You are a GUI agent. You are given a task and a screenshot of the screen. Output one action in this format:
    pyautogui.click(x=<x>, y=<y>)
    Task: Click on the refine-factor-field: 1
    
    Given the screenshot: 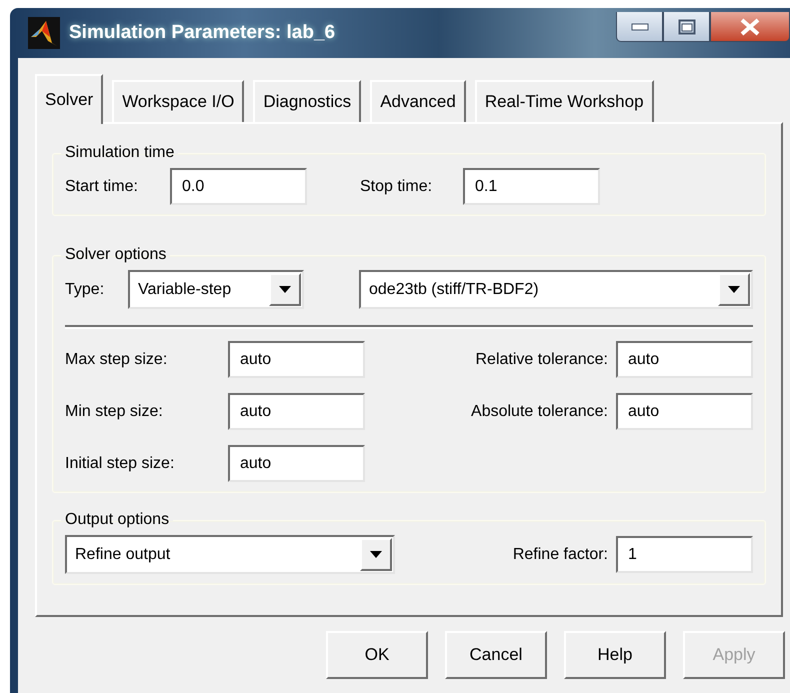 What is the action you would take?
    pyautogui.click(x=684, y=554)
    